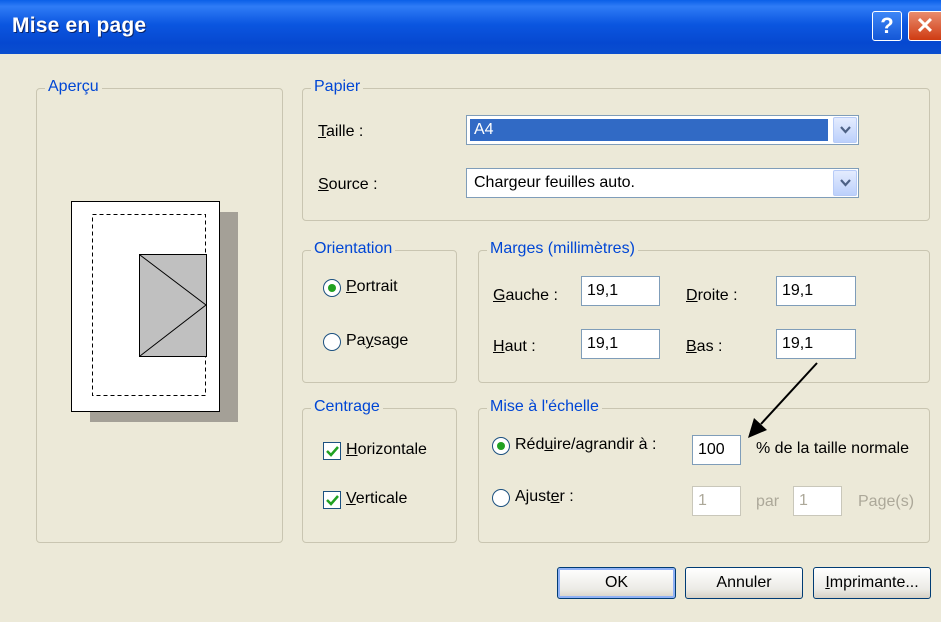  I want to click on verticale-checkbox, so click(332, 500).